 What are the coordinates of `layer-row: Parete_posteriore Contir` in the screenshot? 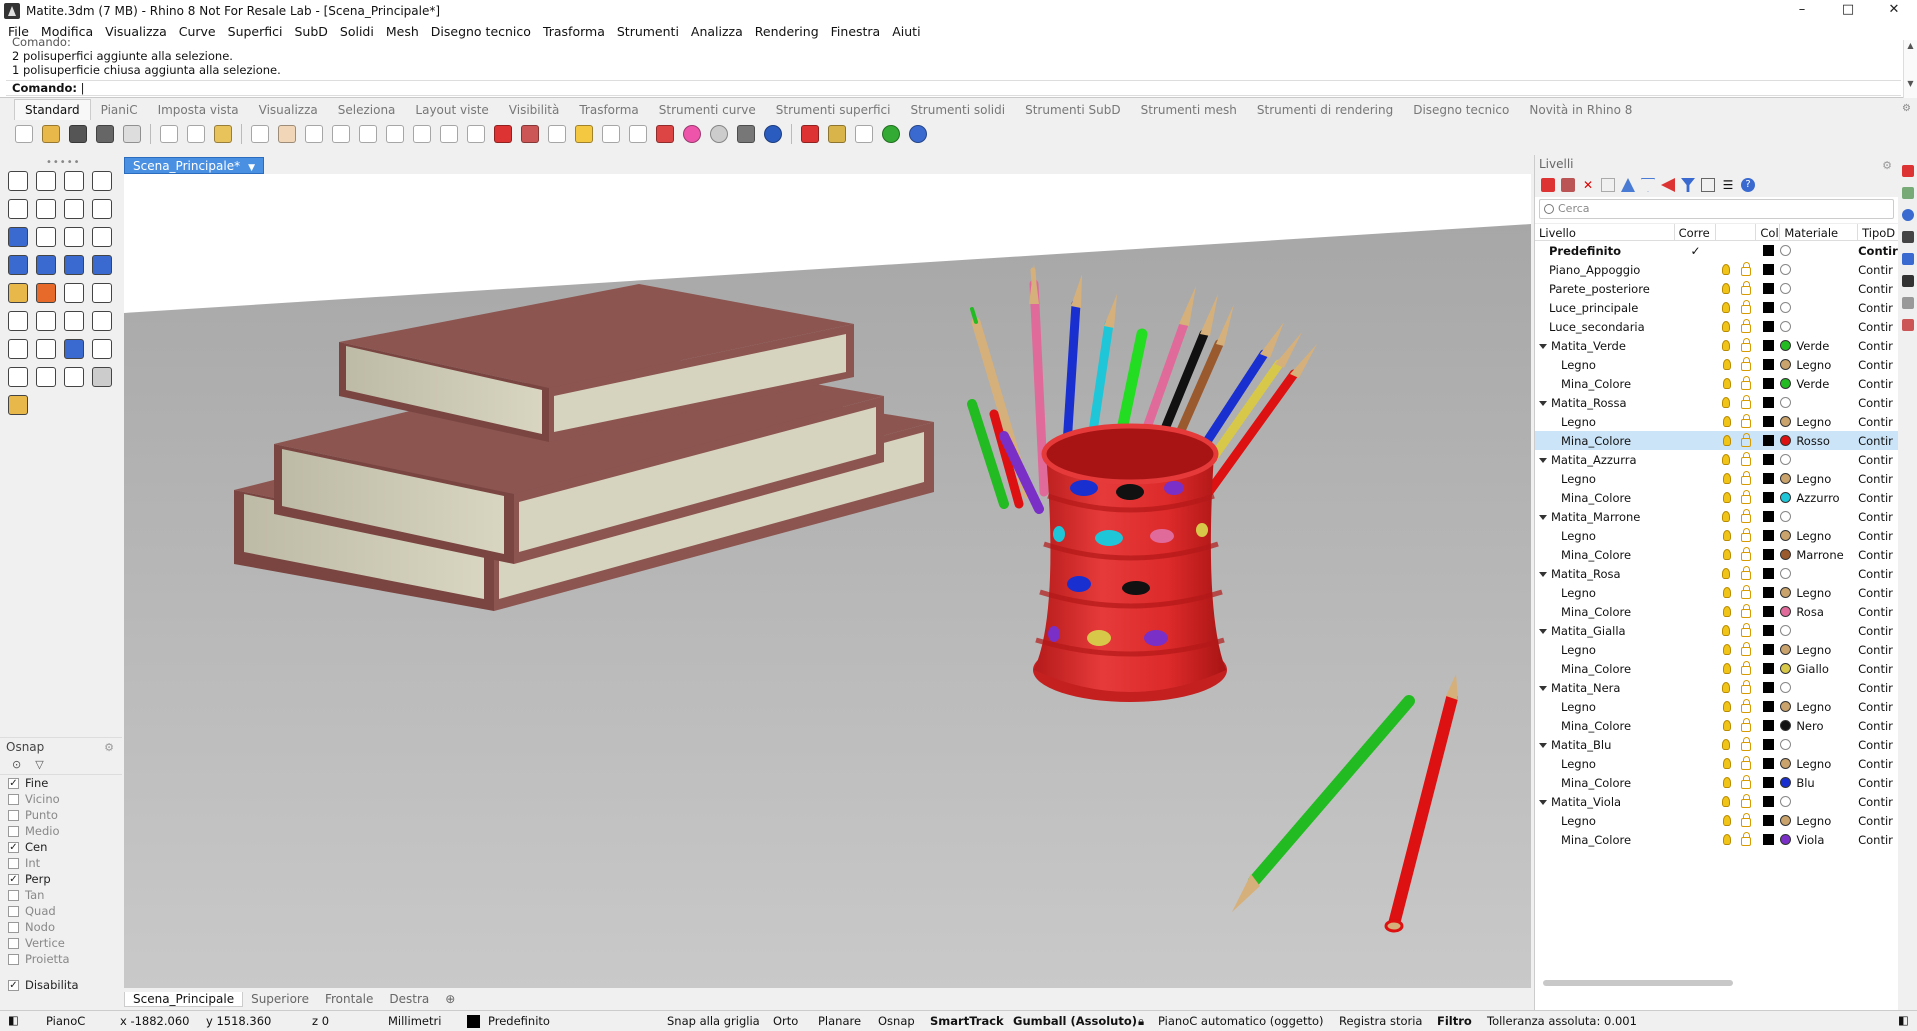 It's located at (1716, 288).